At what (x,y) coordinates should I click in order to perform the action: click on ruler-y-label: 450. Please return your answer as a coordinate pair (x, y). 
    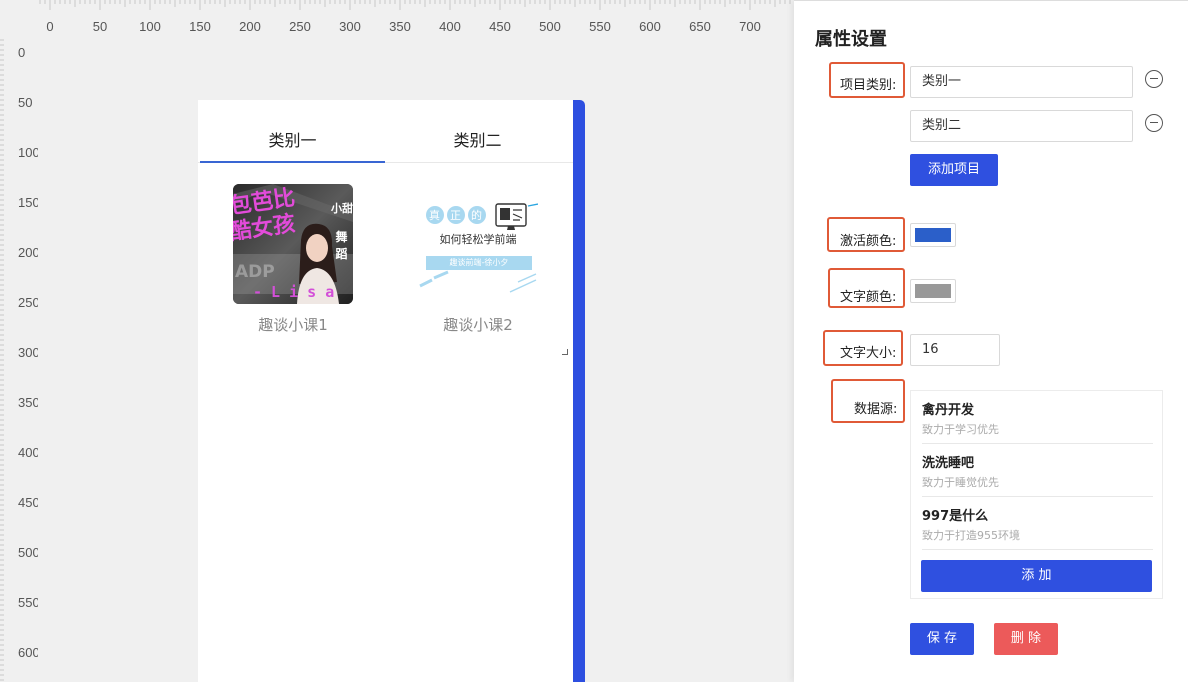
    Looking at the image, I should click on (28, 502).